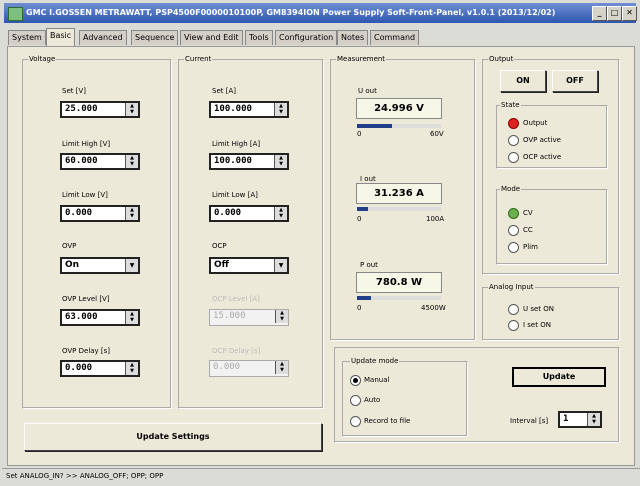 The height and width of the screenshot is (486, 640). I want to click on u-out-min-label: 0, so click(359, 134).